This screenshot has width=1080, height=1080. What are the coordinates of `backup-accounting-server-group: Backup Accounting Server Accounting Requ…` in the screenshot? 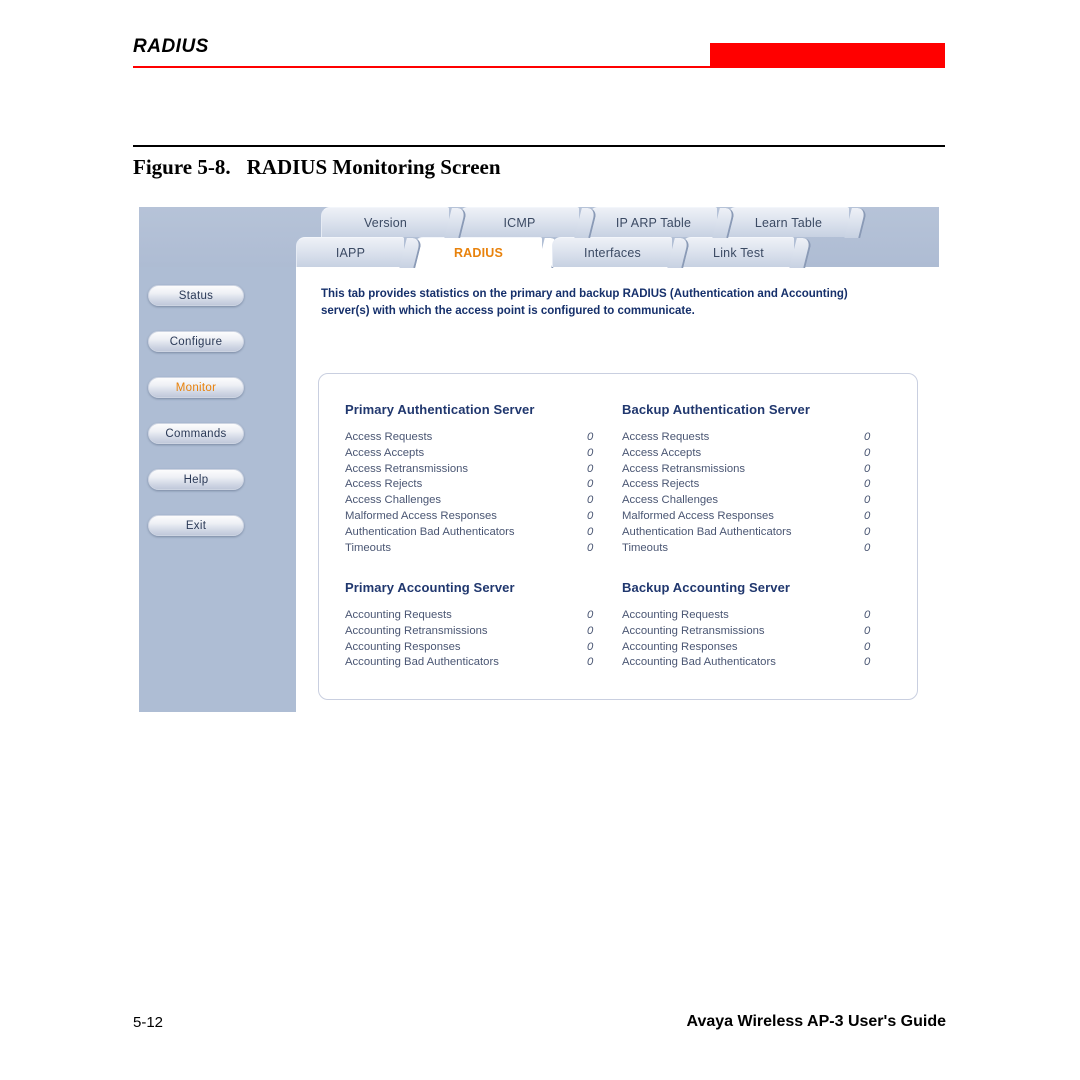 It's located at (758, 626).